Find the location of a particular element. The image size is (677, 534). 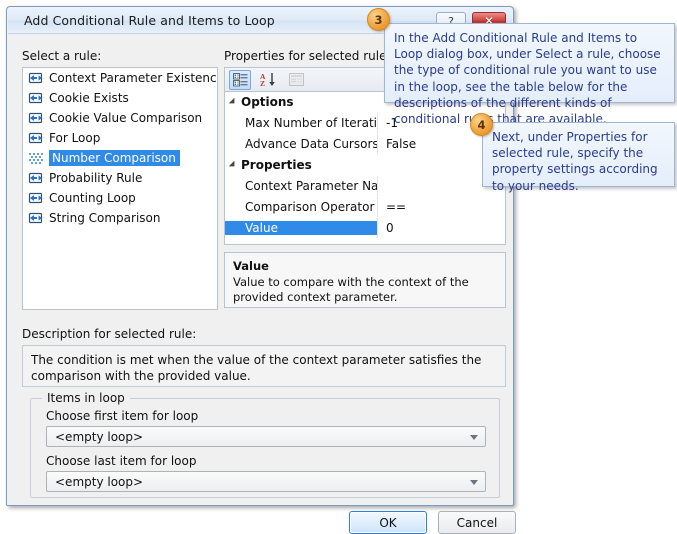

property-row: Advance Data Cursors False is located at coordinates (365, 144).